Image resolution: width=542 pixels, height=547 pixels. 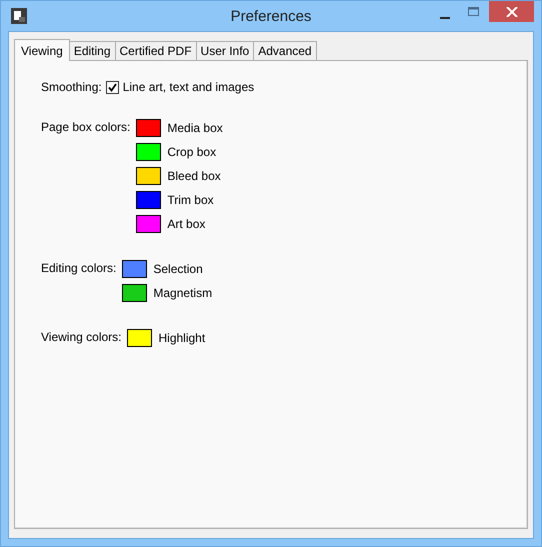 I want to click on color-label: Art box, so click(x=186, y=224).